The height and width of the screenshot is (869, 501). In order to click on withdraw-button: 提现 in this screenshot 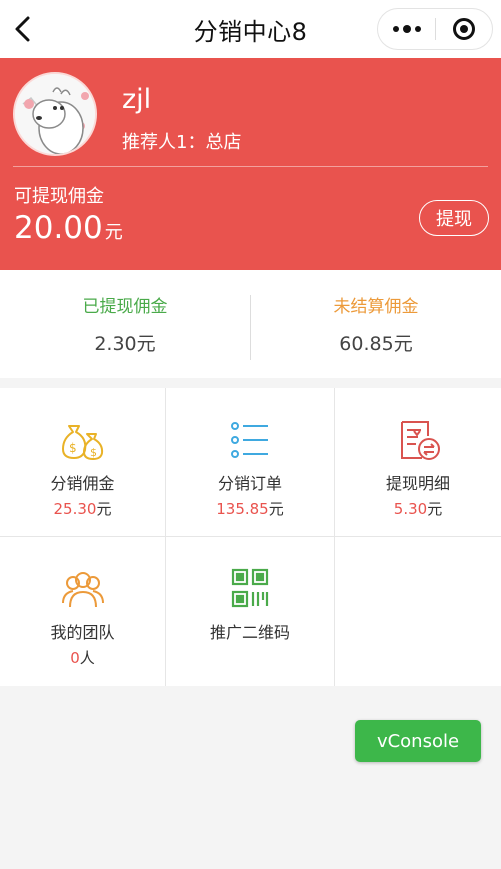, I will do `click(454, 218)`.